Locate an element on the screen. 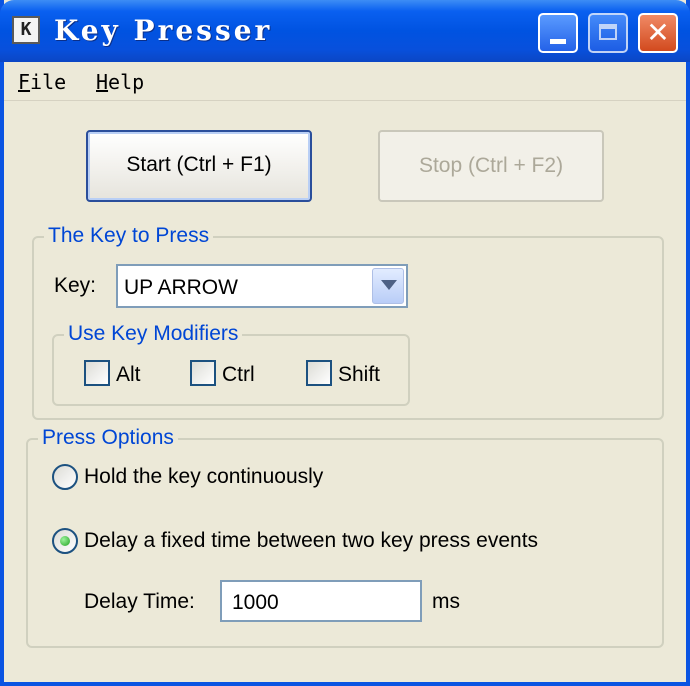  key-select-value: UP ARROW is located at coordinates (181, 287).